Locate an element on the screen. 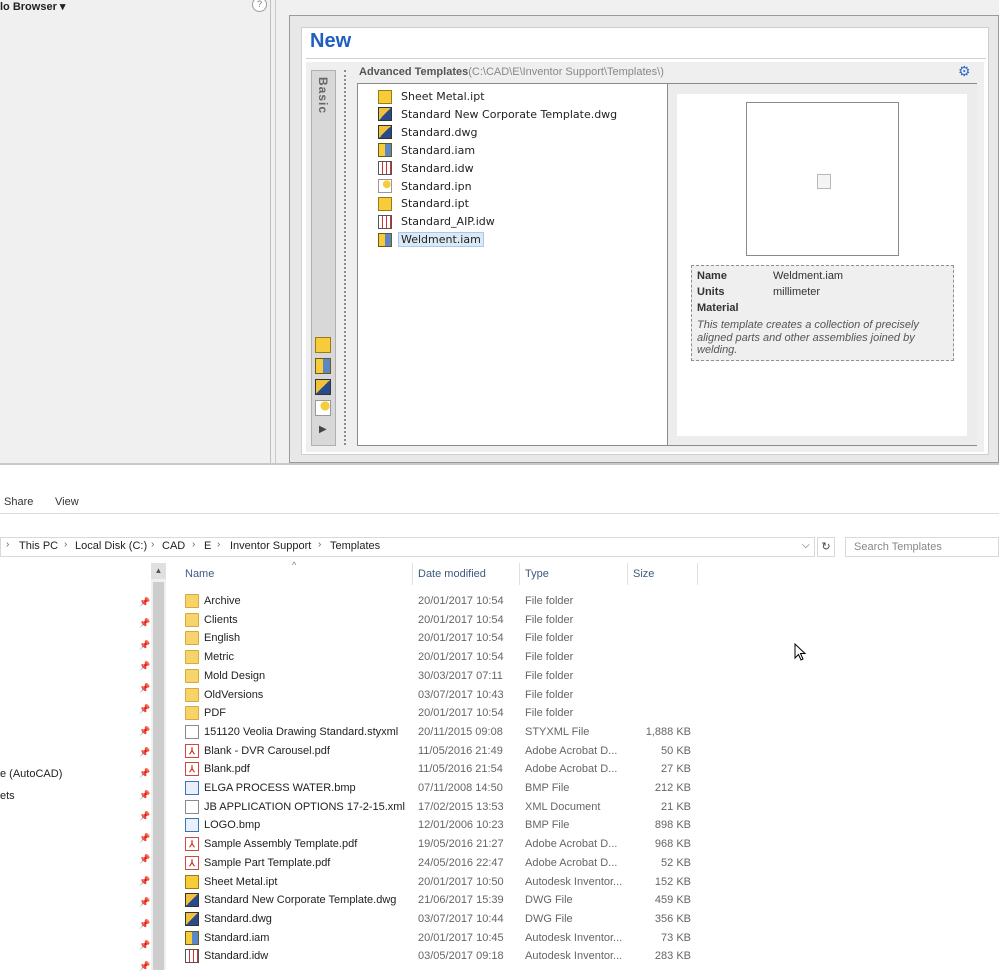 The image size is (999, 972). file-row: English 20/01/2017 10:54 File folder is located at coordinates (445, 638).